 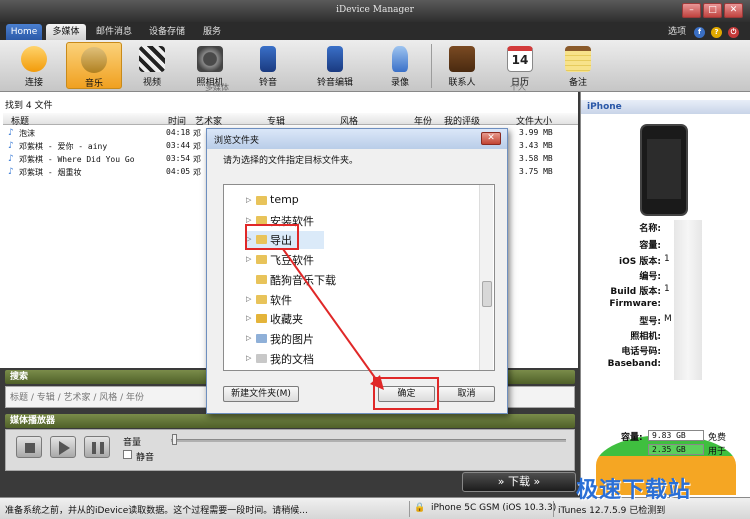 I want to click on mute-label: 静音, so click(x=145, y=458).